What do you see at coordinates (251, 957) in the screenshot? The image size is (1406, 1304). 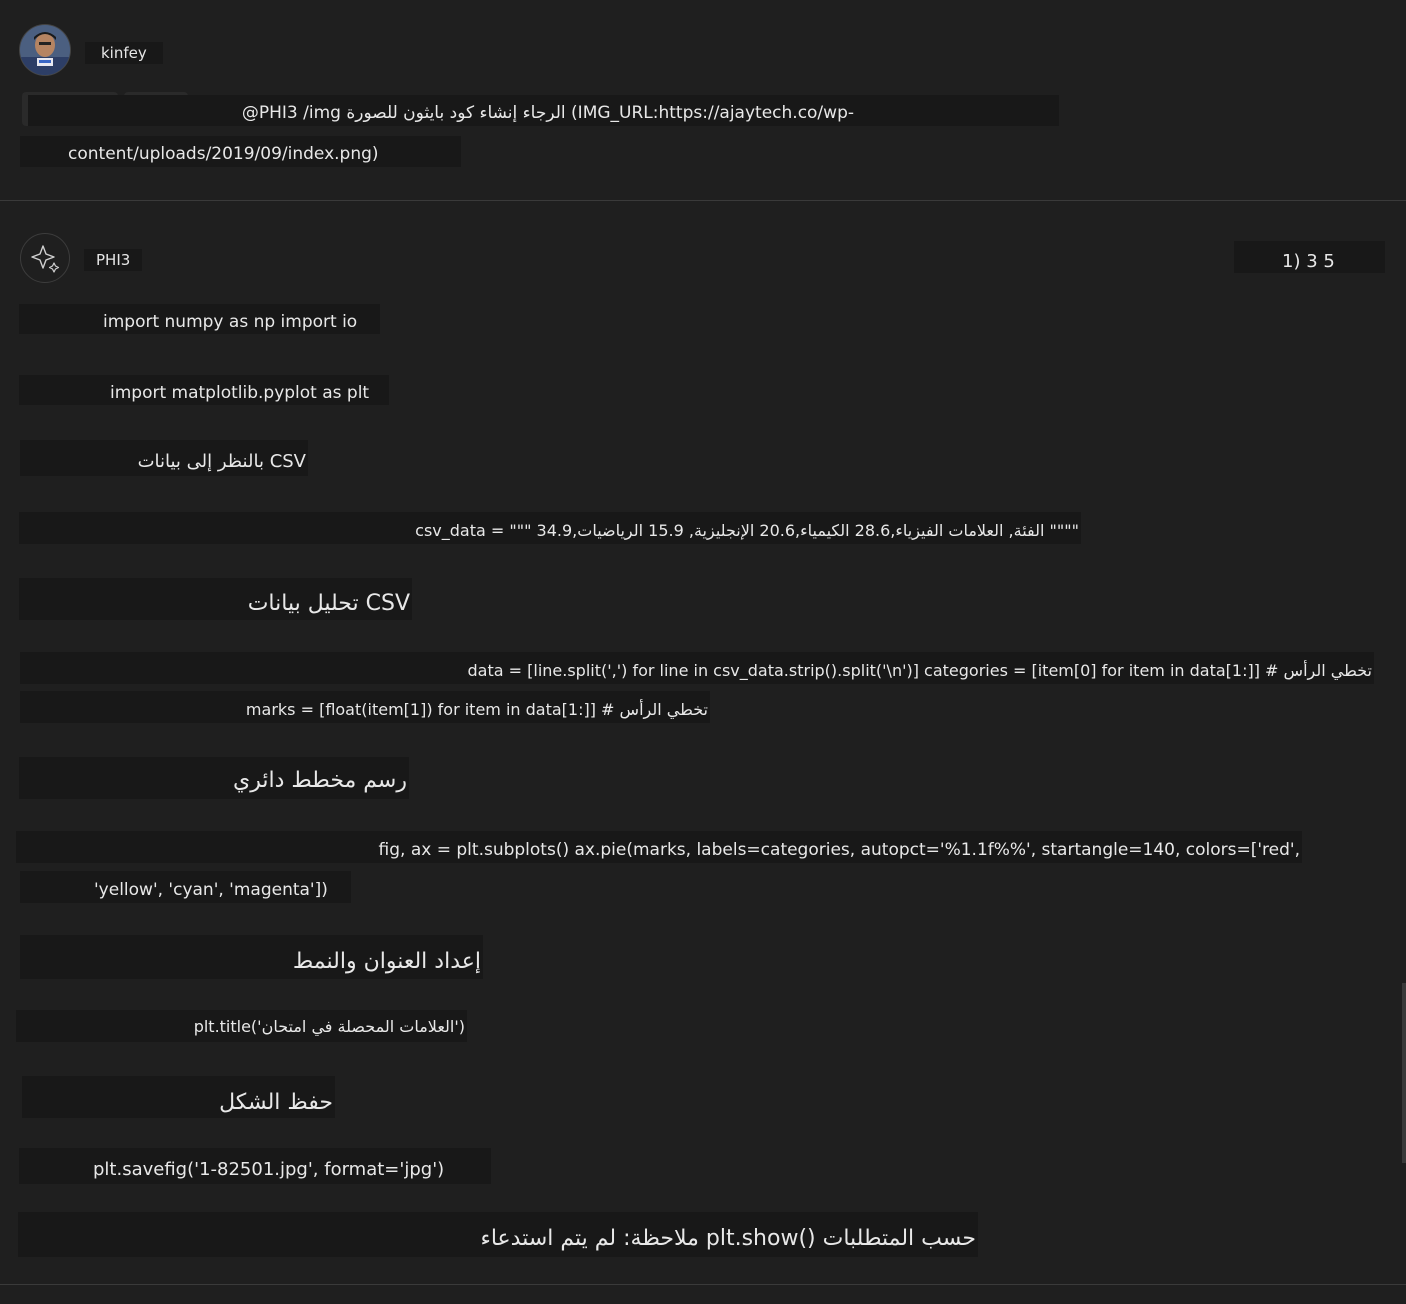 I see `section-heading: إعداد العنوان والنمط` at bounding box center [251, 957].